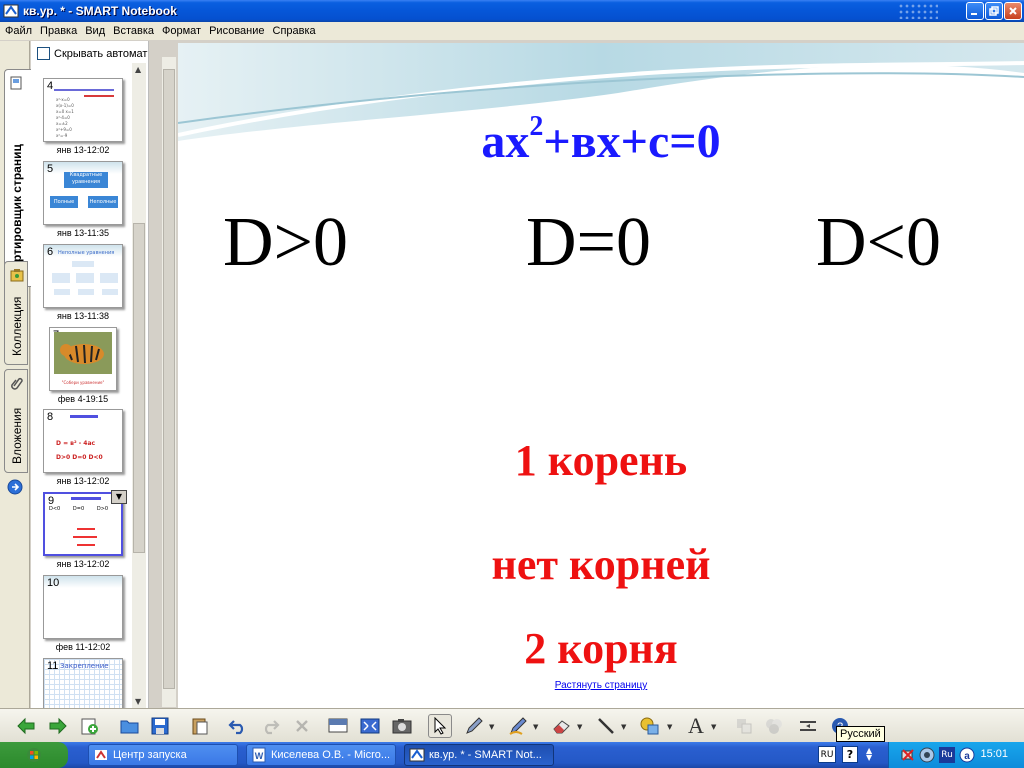  Describe the element at coordinates (34, 755) in the screenshot. I see `start-button` at that location.